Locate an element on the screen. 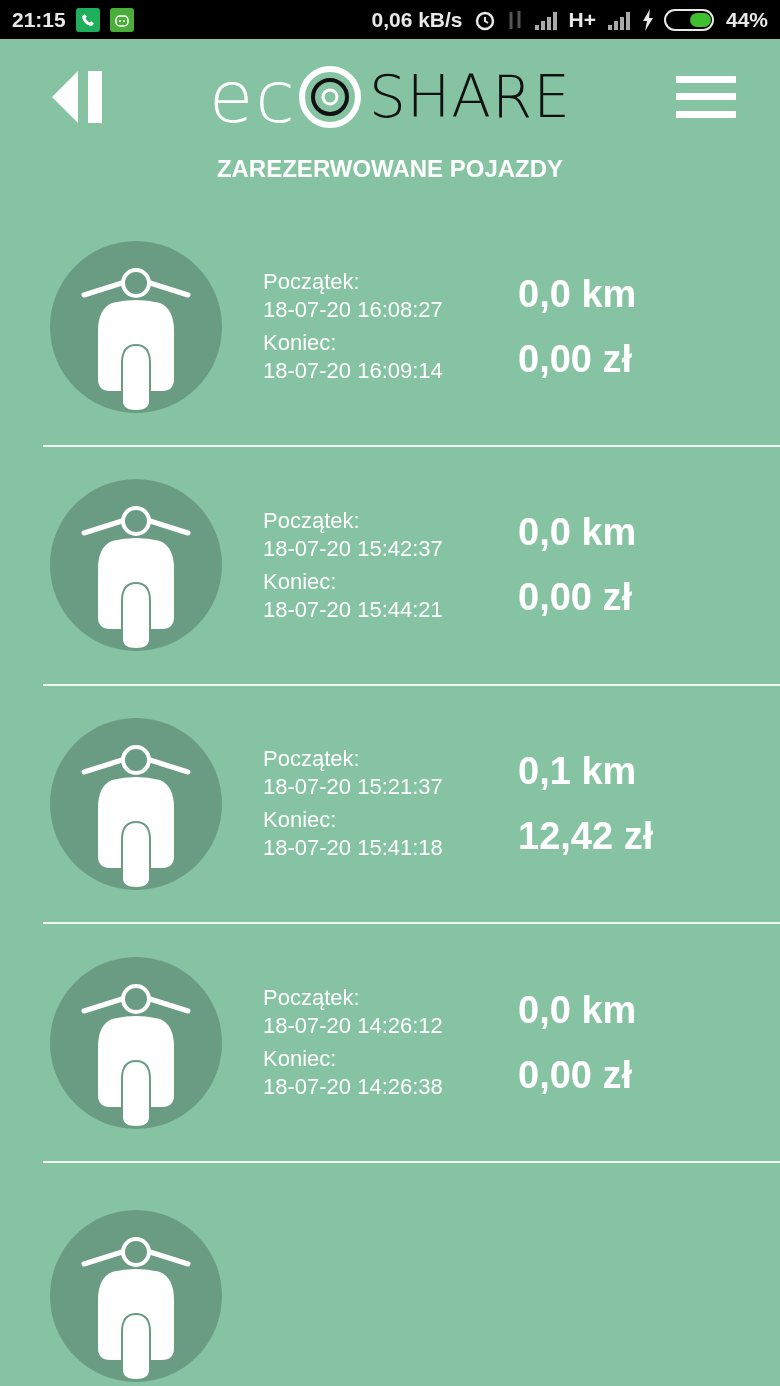 Image resolution: width=780 pixels, height=1386 pixels. charging-icon is located at coordinates (647, 19).